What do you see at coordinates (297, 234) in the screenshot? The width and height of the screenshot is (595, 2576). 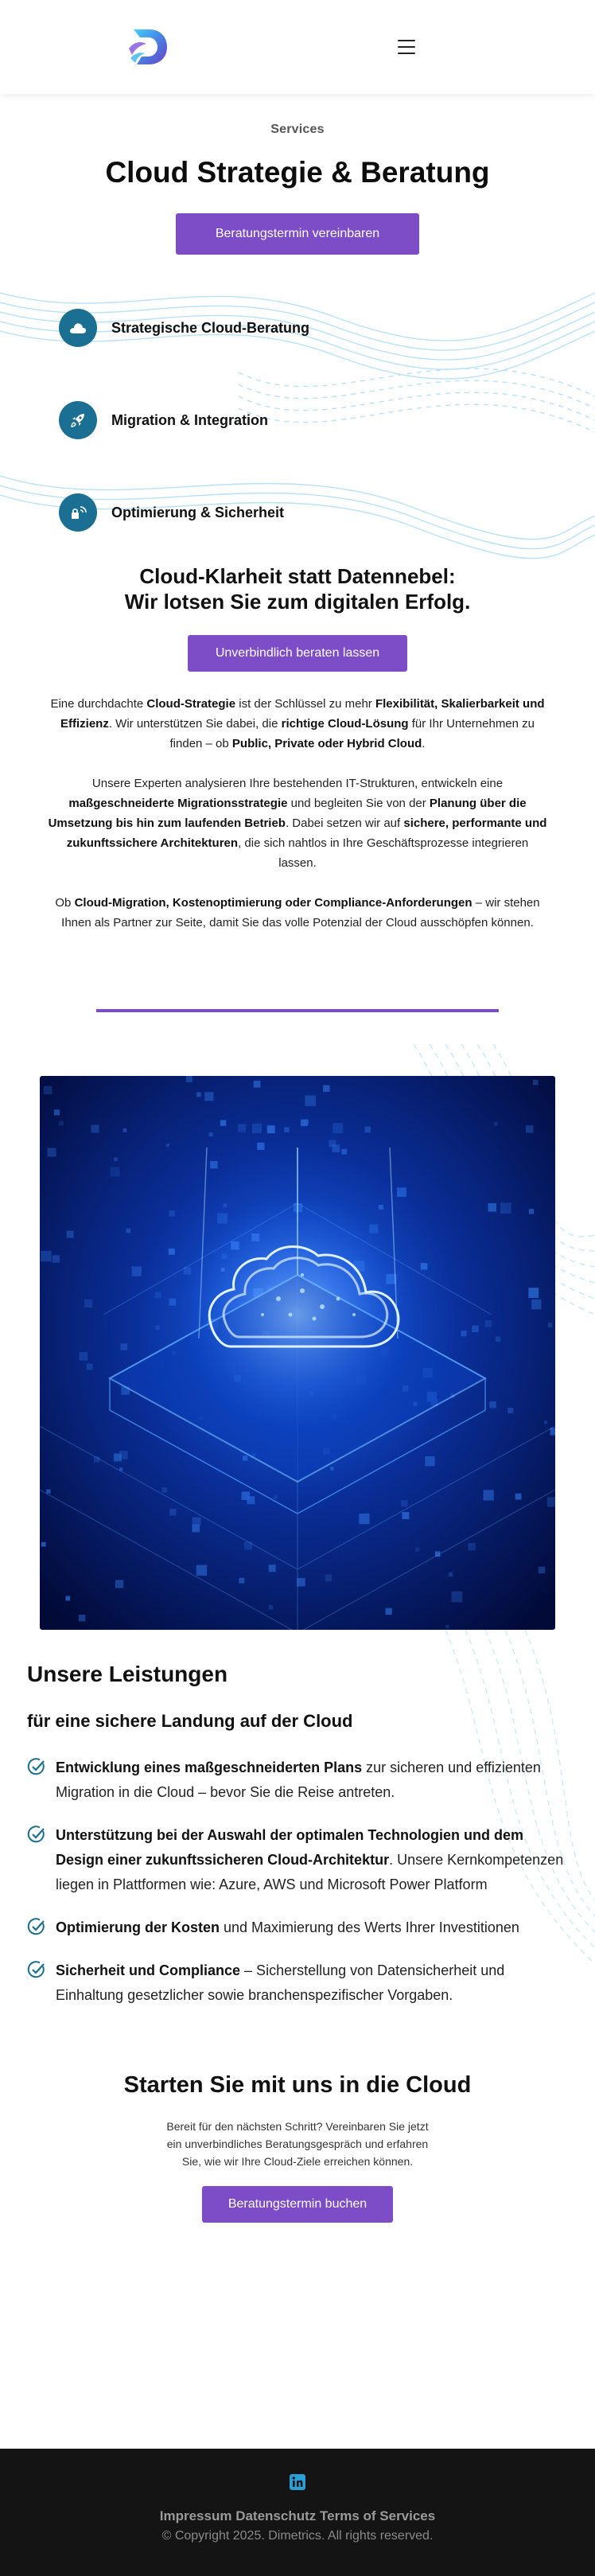 I see `book-appointment-button: Beratungstermin vereinbaren` at bounding box center [297, 234].